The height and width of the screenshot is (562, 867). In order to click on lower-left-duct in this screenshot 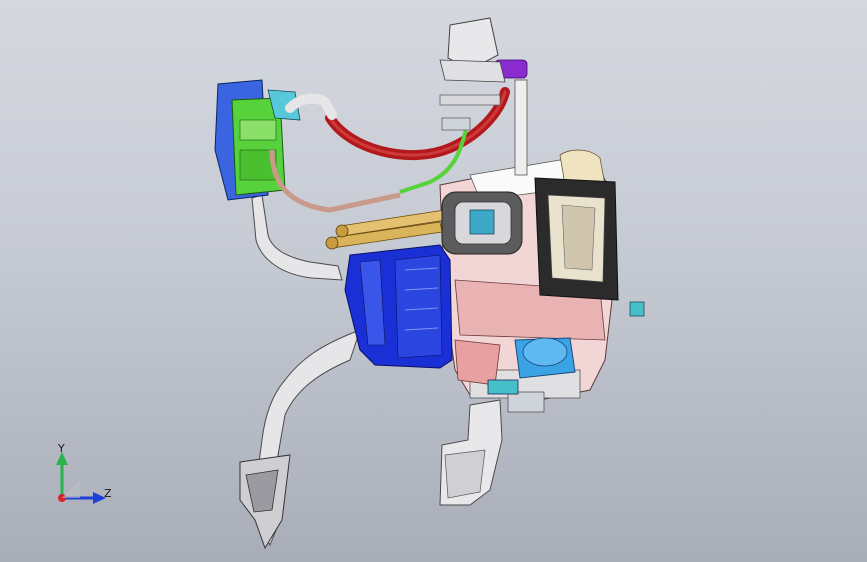, I will do `click(300, 439)`.